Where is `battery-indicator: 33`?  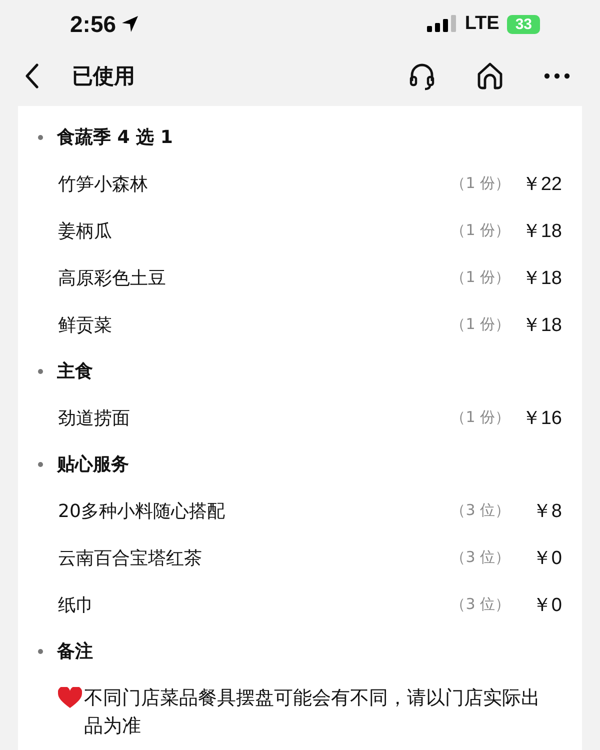
battery-indicator: 33 is located at coordinates (523, 24).